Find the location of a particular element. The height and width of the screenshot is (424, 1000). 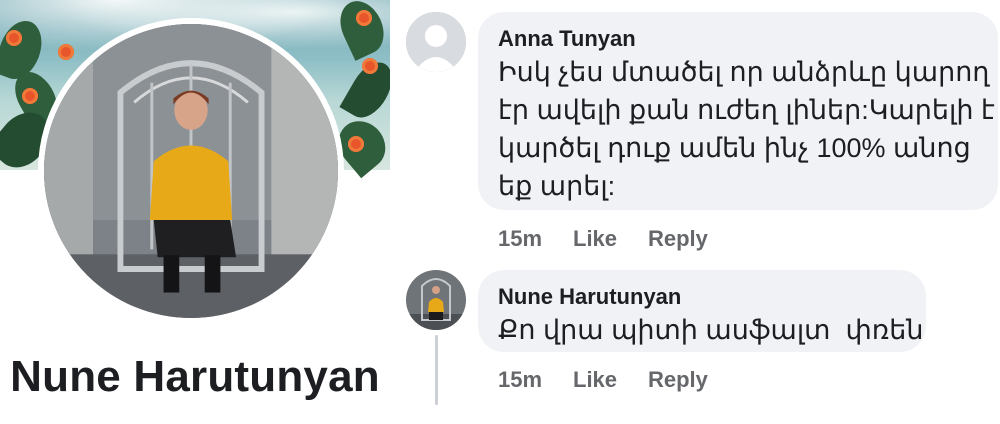

thread-line is located at coordinates (436, 370).